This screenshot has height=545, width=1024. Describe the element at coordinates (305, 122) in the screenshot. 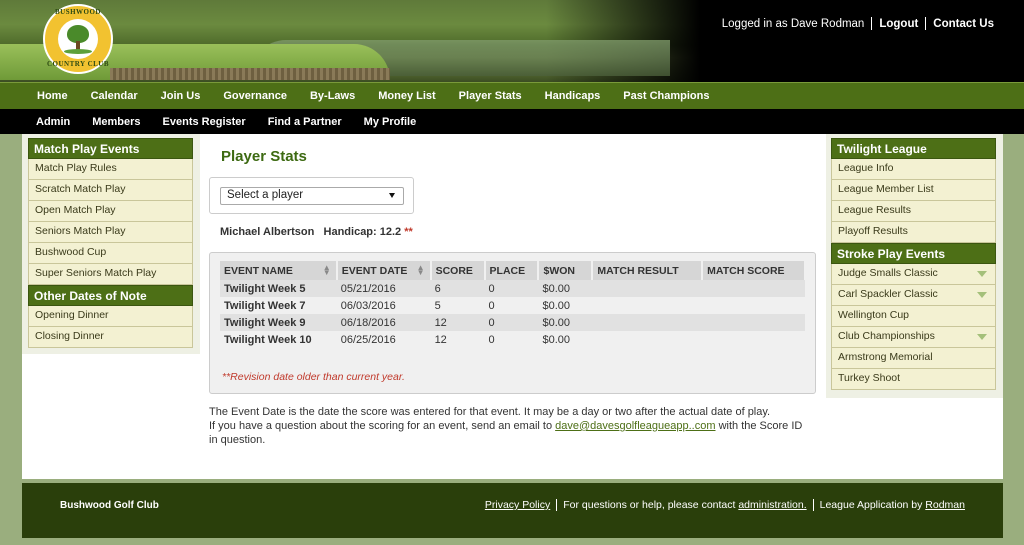

I see `nav-find-a-partner: Find a Partner` at that location.